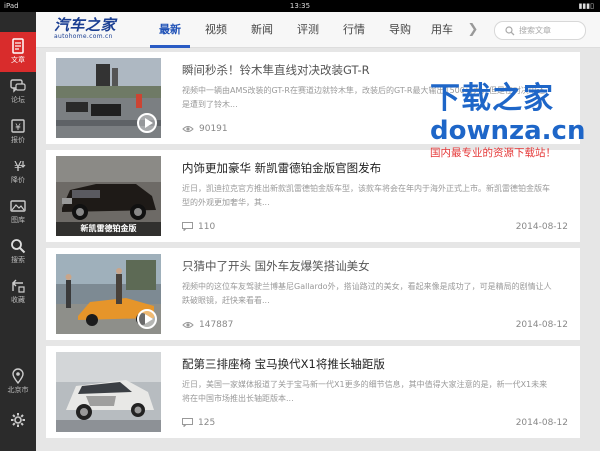 This screenshot has height=451, width=600. What do you see at coordinates (492, 98) in the screenshot?
I see `watermark-title: 下载之家` at bounding box center [492, 98].